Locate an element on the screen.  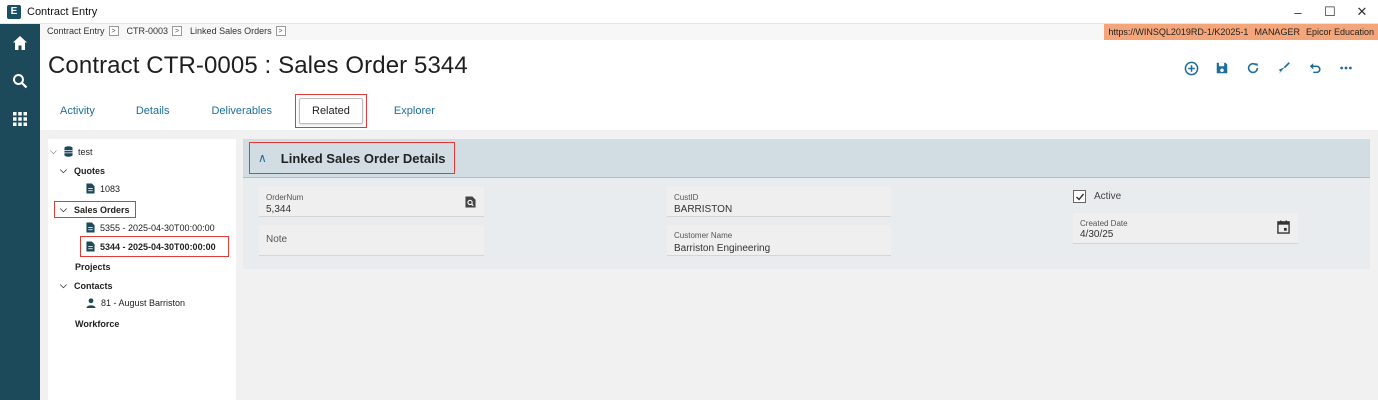
calendar-icon is located at coordinates (1283, 229).